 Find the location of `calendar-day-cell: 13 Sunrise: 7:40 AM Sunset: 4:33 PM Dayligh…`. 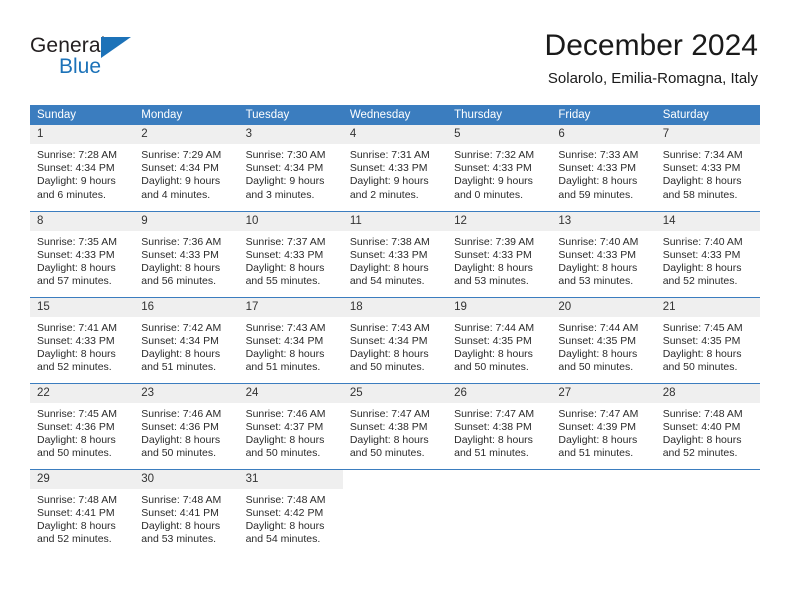

calendar-day-cell: 13 Sunrise: 7:40 AM Sunset: 4:33 PM Dayligh… is located at coordinates (603, 253).